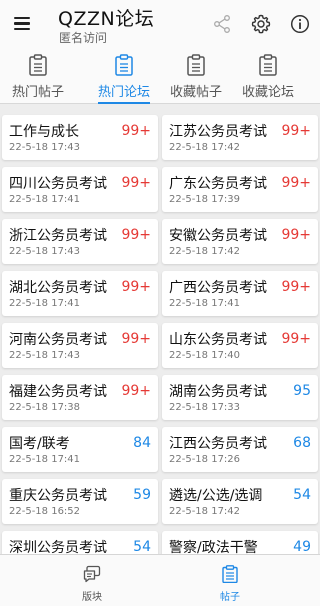 This screenshot has width=320, height=606. I want to click on tab-label: 收藏论坛, so click(267, 92).